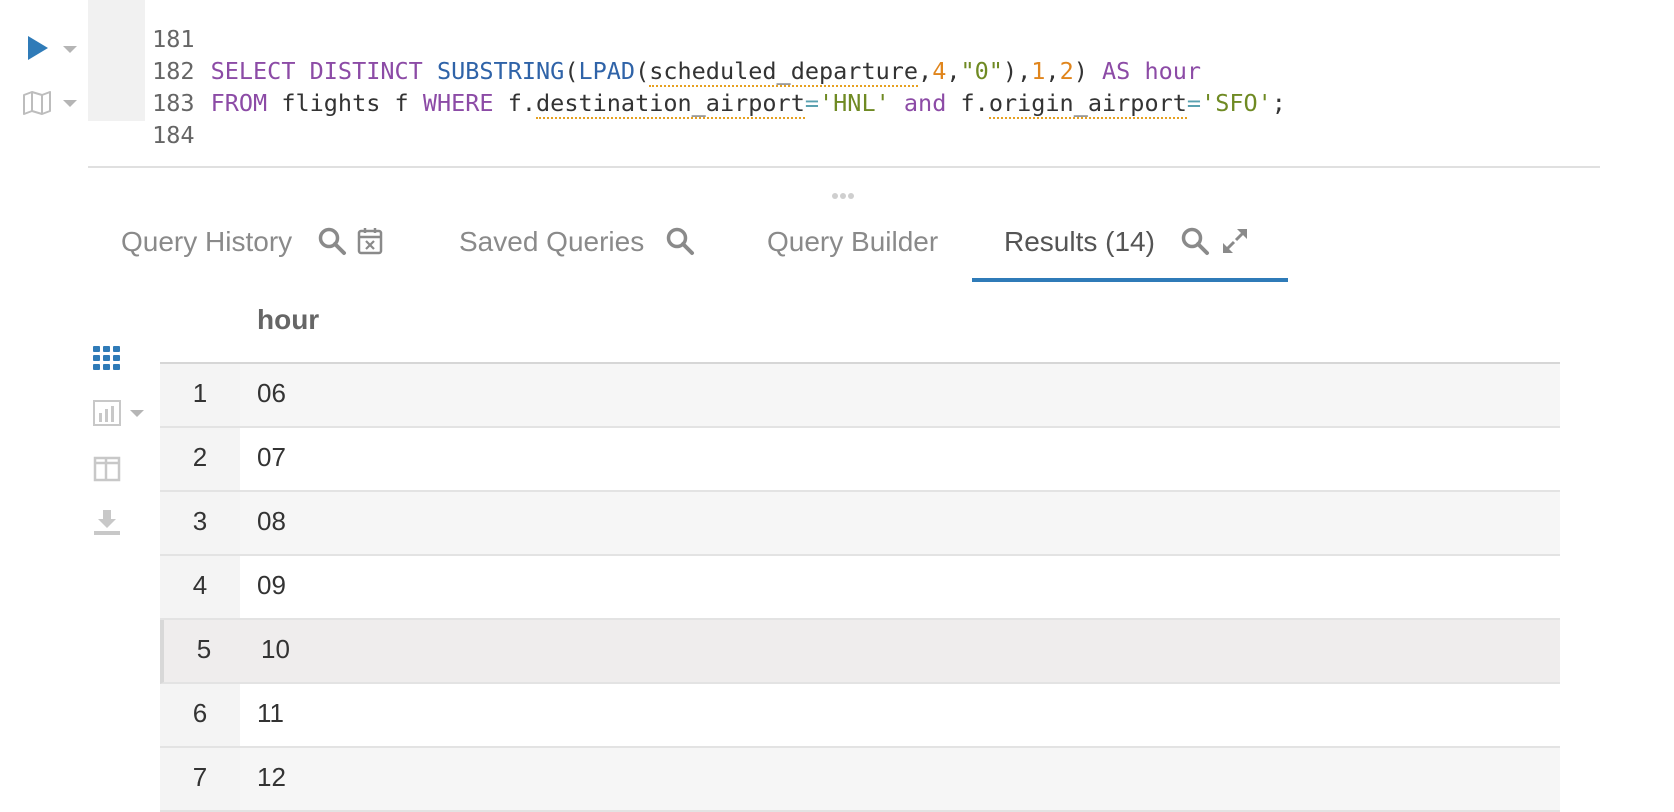  What do you see at coordinates (271, 585) in the screenshot?
I see `cell-hour: 09` at bounding box center [271, 585].